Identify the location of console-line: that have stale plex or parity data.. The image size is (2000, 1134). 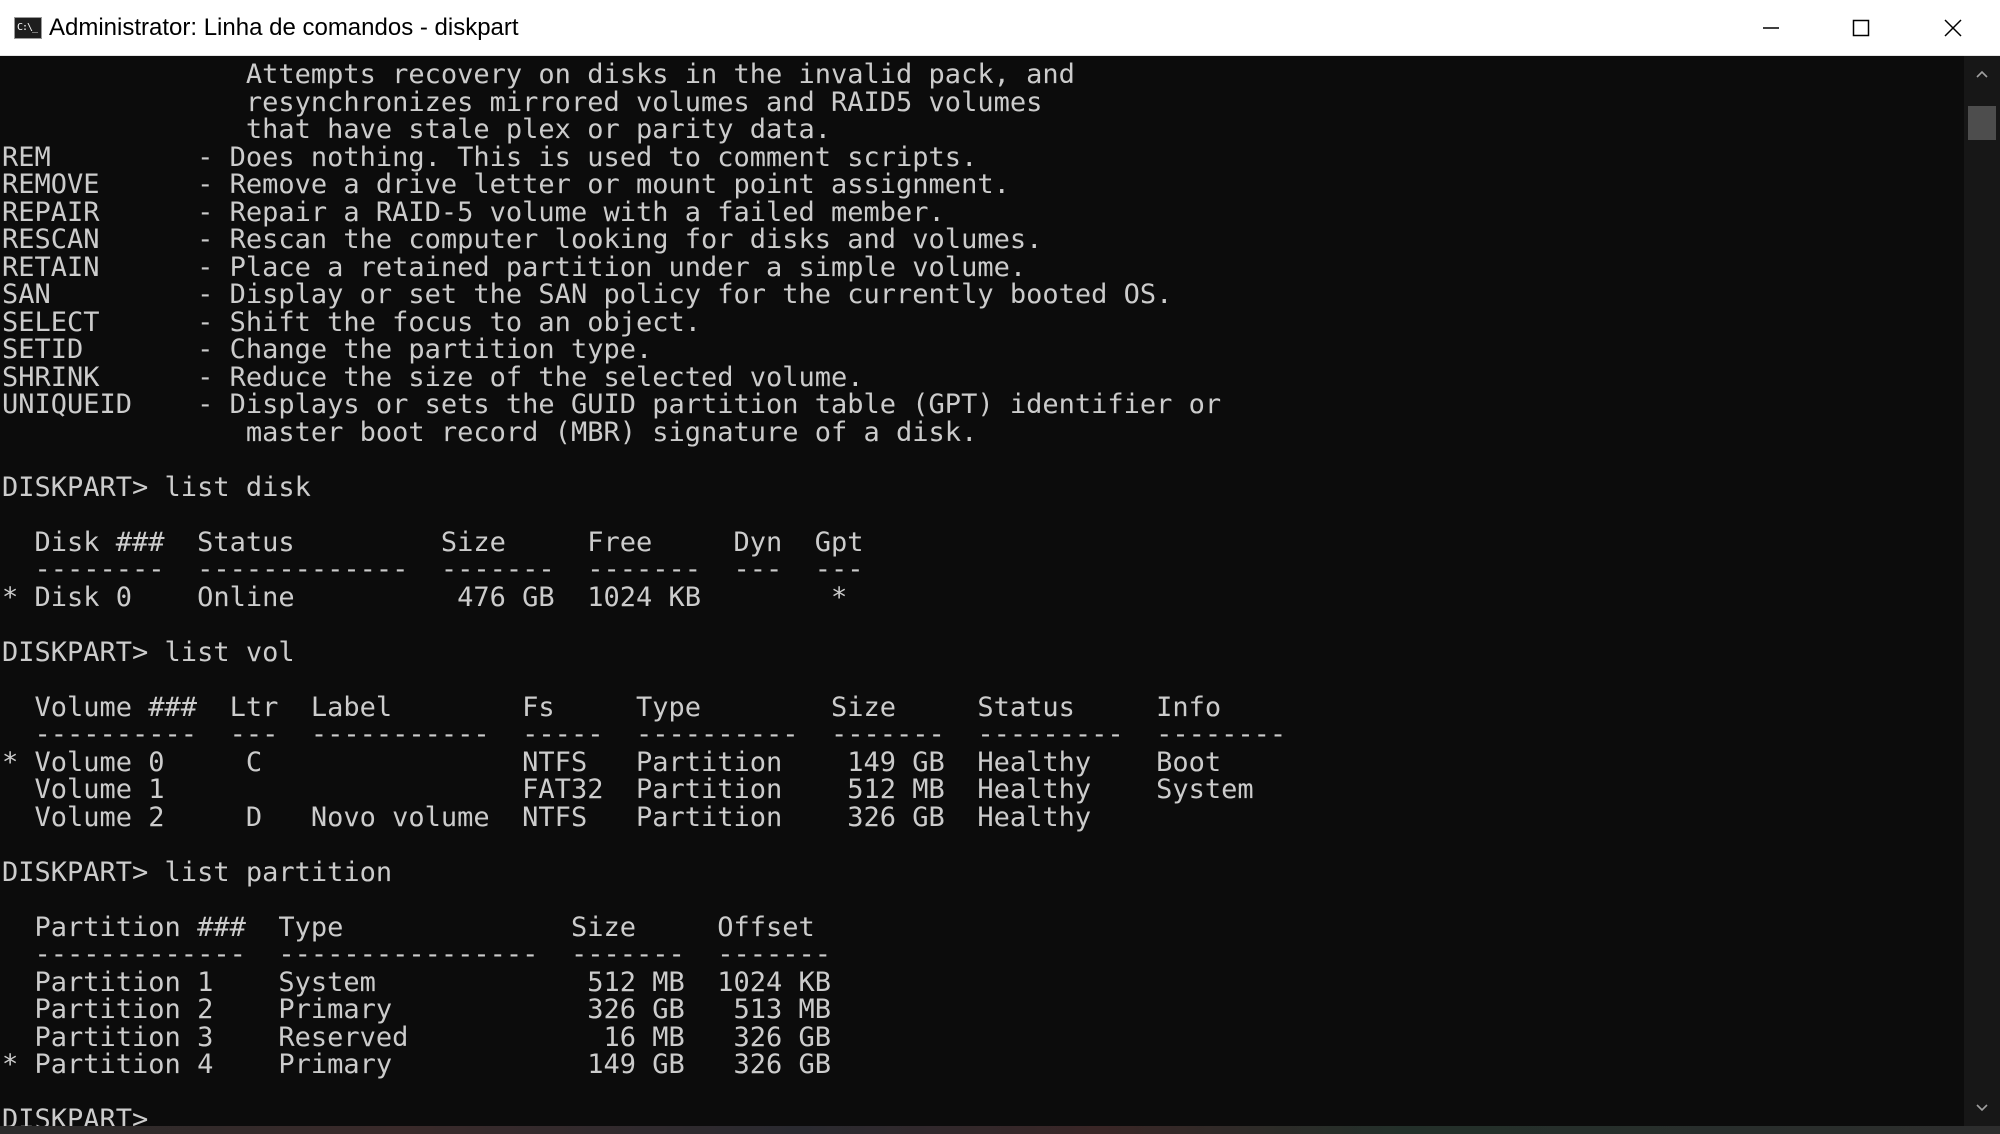
(417, 129).